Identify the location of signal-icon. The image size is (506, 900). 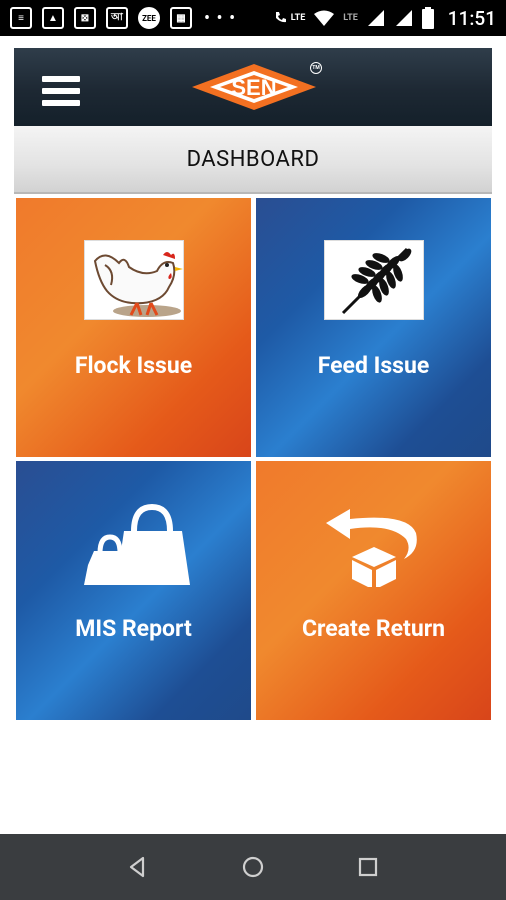
(375, 18).